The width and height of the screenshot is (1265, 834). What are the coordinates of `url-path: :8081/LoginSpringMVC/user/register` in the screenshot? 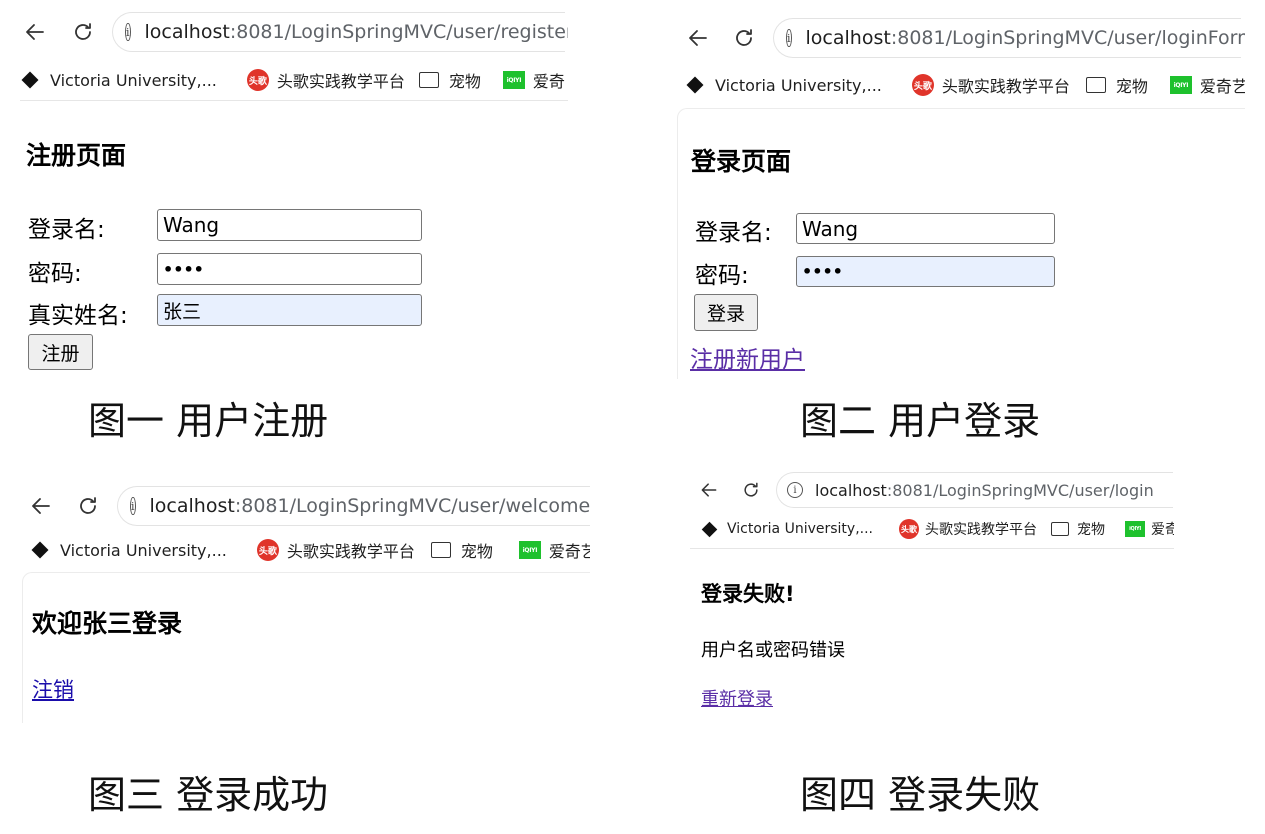 It's located at (398, 32).